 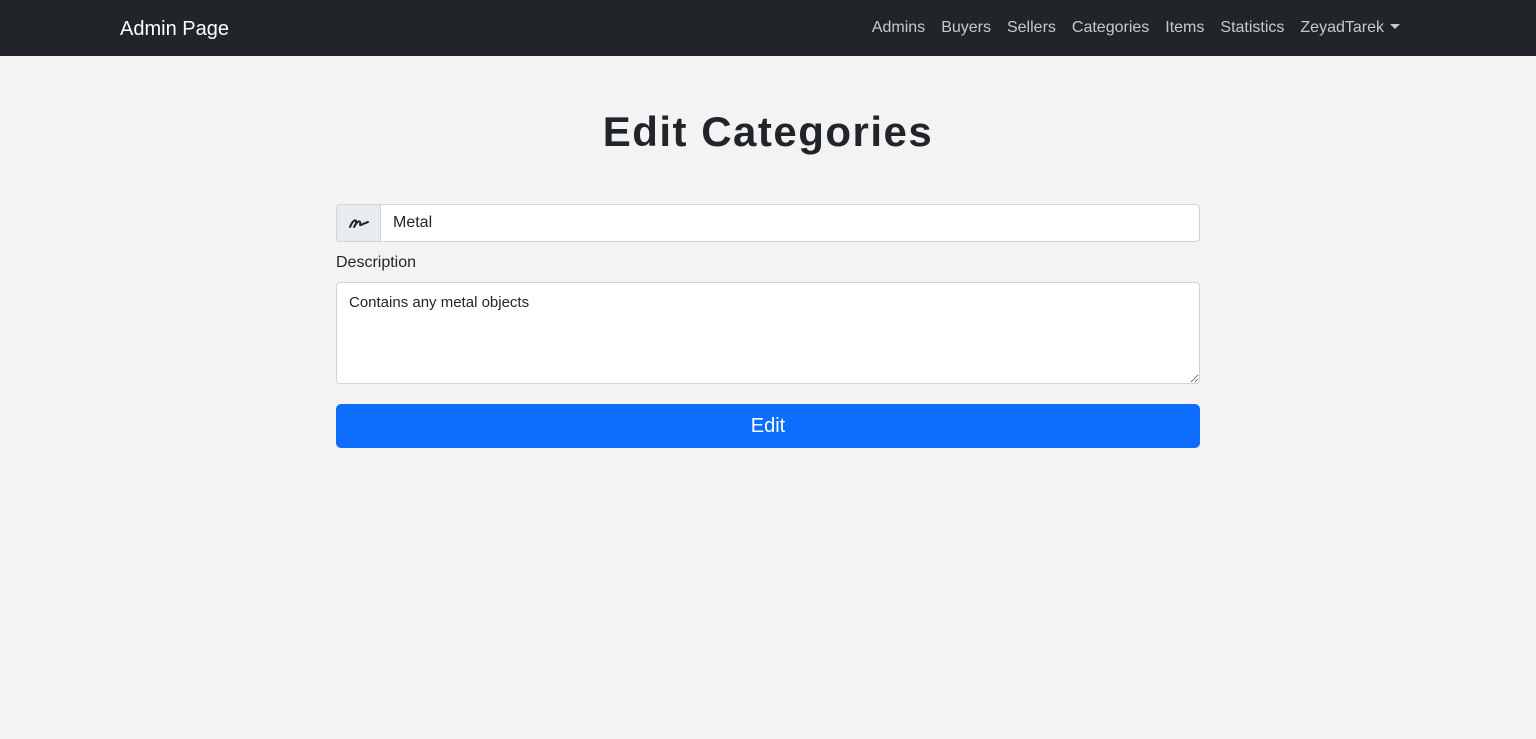 I want to click on user-dropdown-toggle: ZeyadTarek, so click(x=1350, y=28).